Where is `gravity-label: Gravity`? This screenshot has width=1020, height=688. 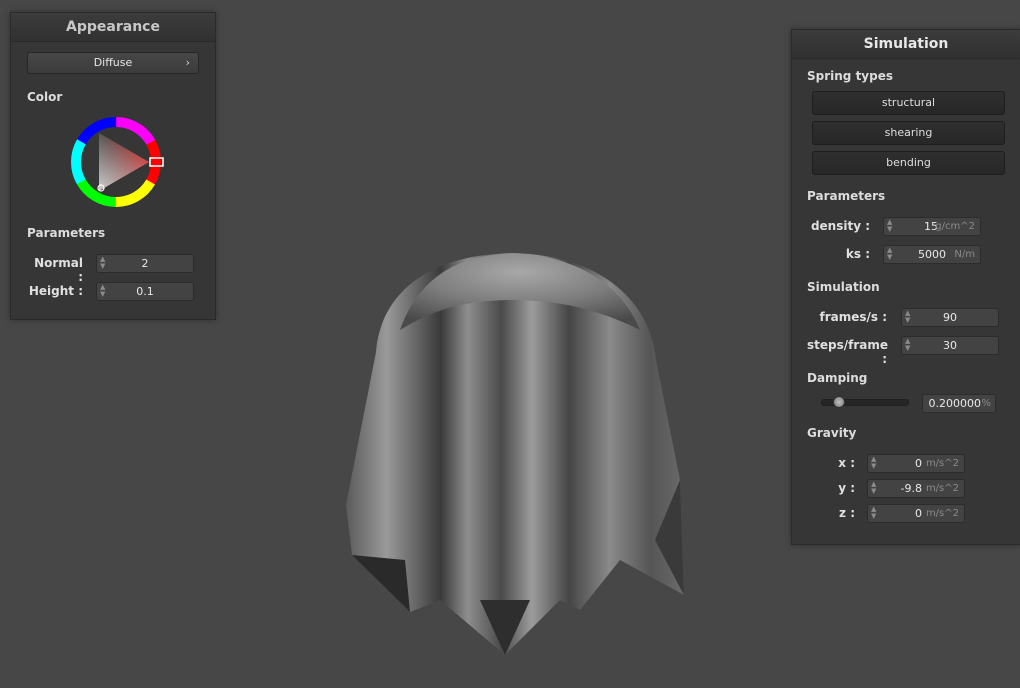 gravity-label: Gravity is located at coordinates (832, 433).